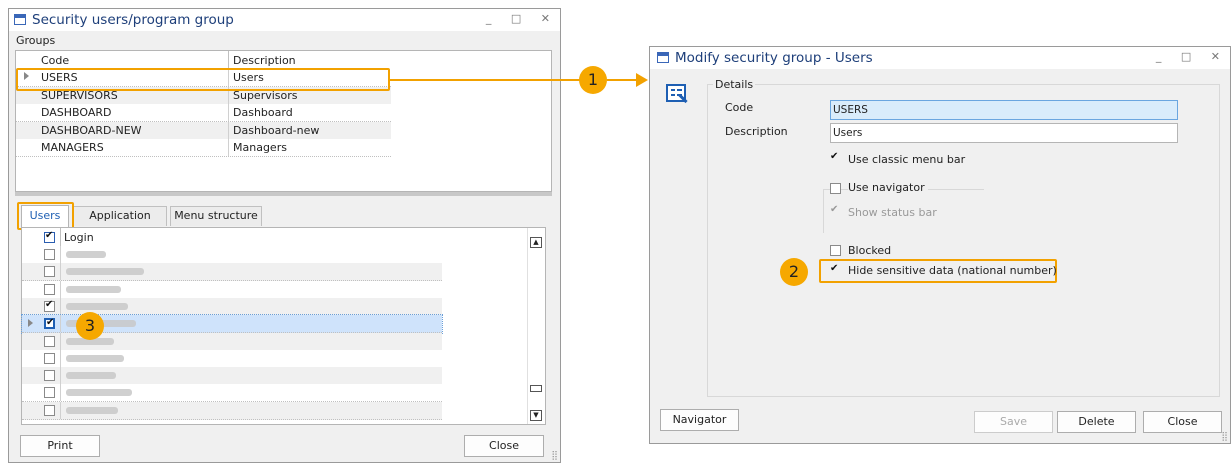 The image size is (1231, 463). Describe the element at coordinates (907, 159) in the screenshot. I see `classic-menu-label: Use classic menu bar` at that location.